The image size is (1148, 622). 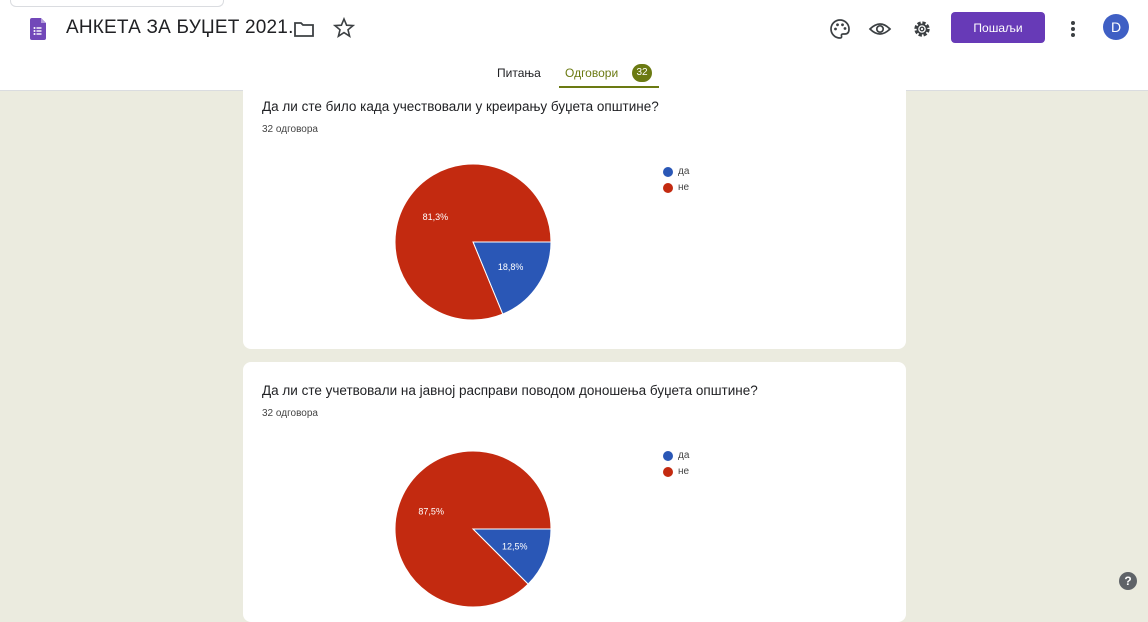 I want to click on send-button: Пошаљи, so click(x=998, y=27).